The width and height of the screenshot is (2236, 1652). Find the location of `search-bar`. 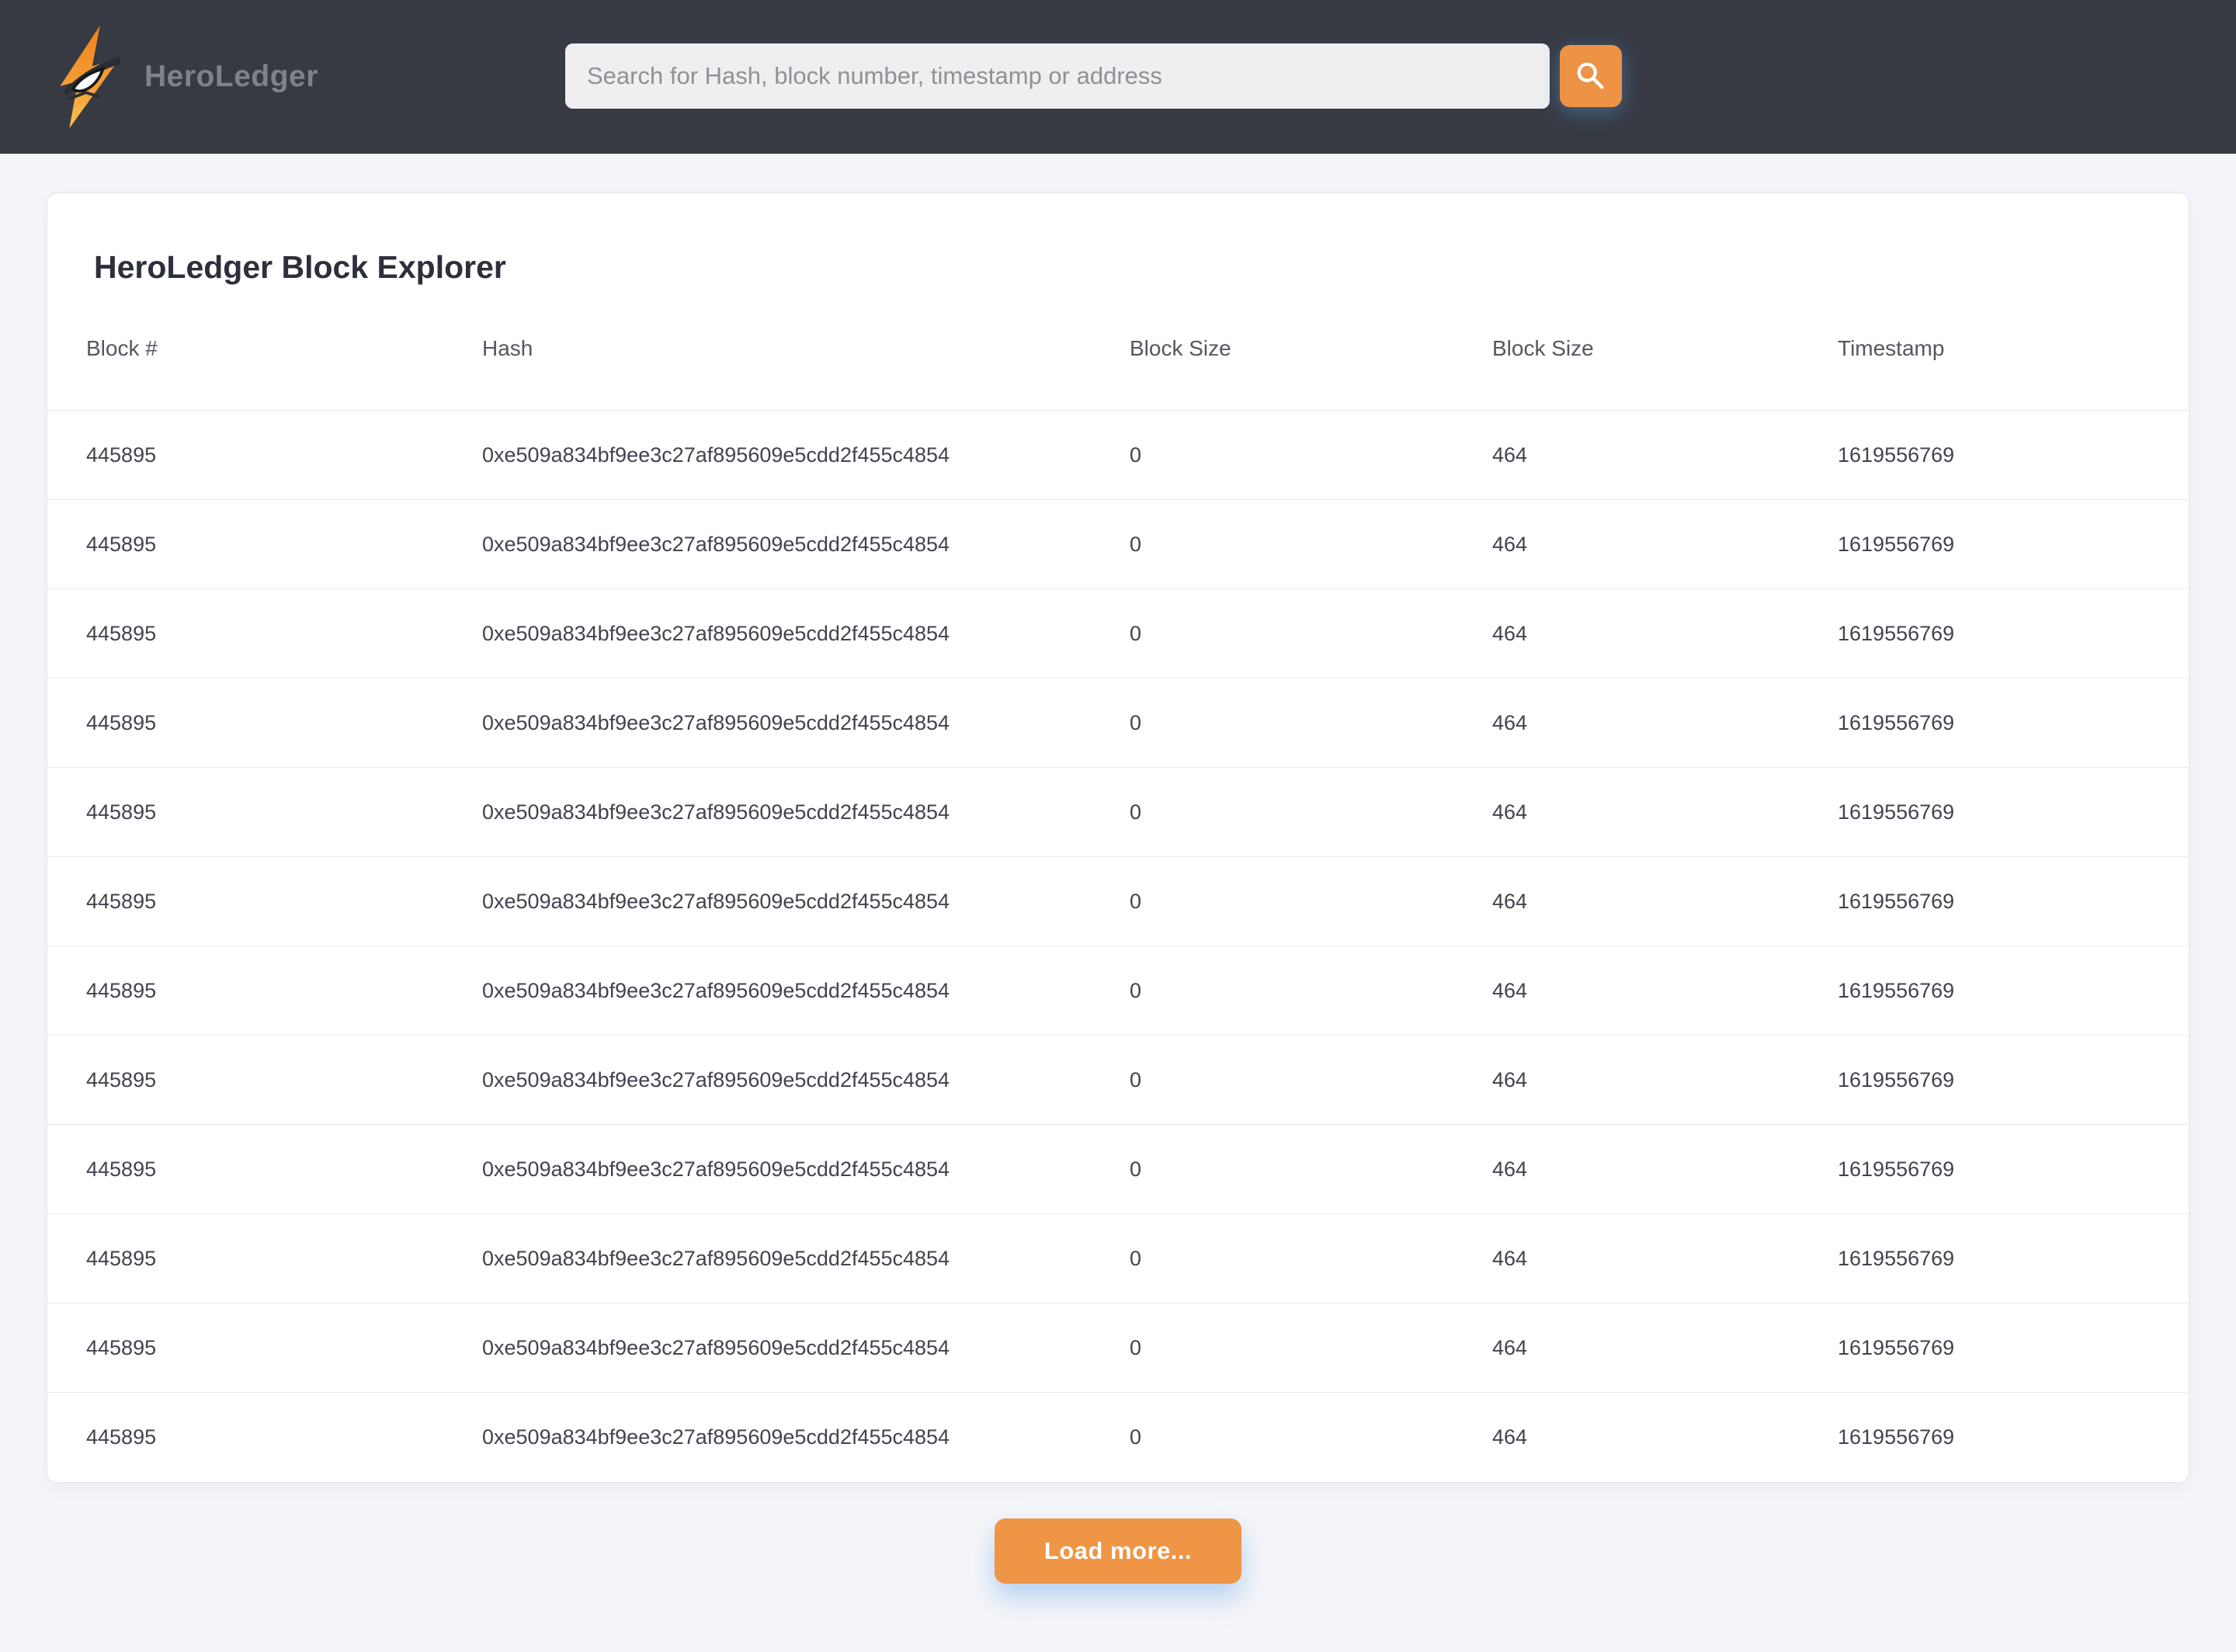

search-bar is located at coordinates (1093, 76).